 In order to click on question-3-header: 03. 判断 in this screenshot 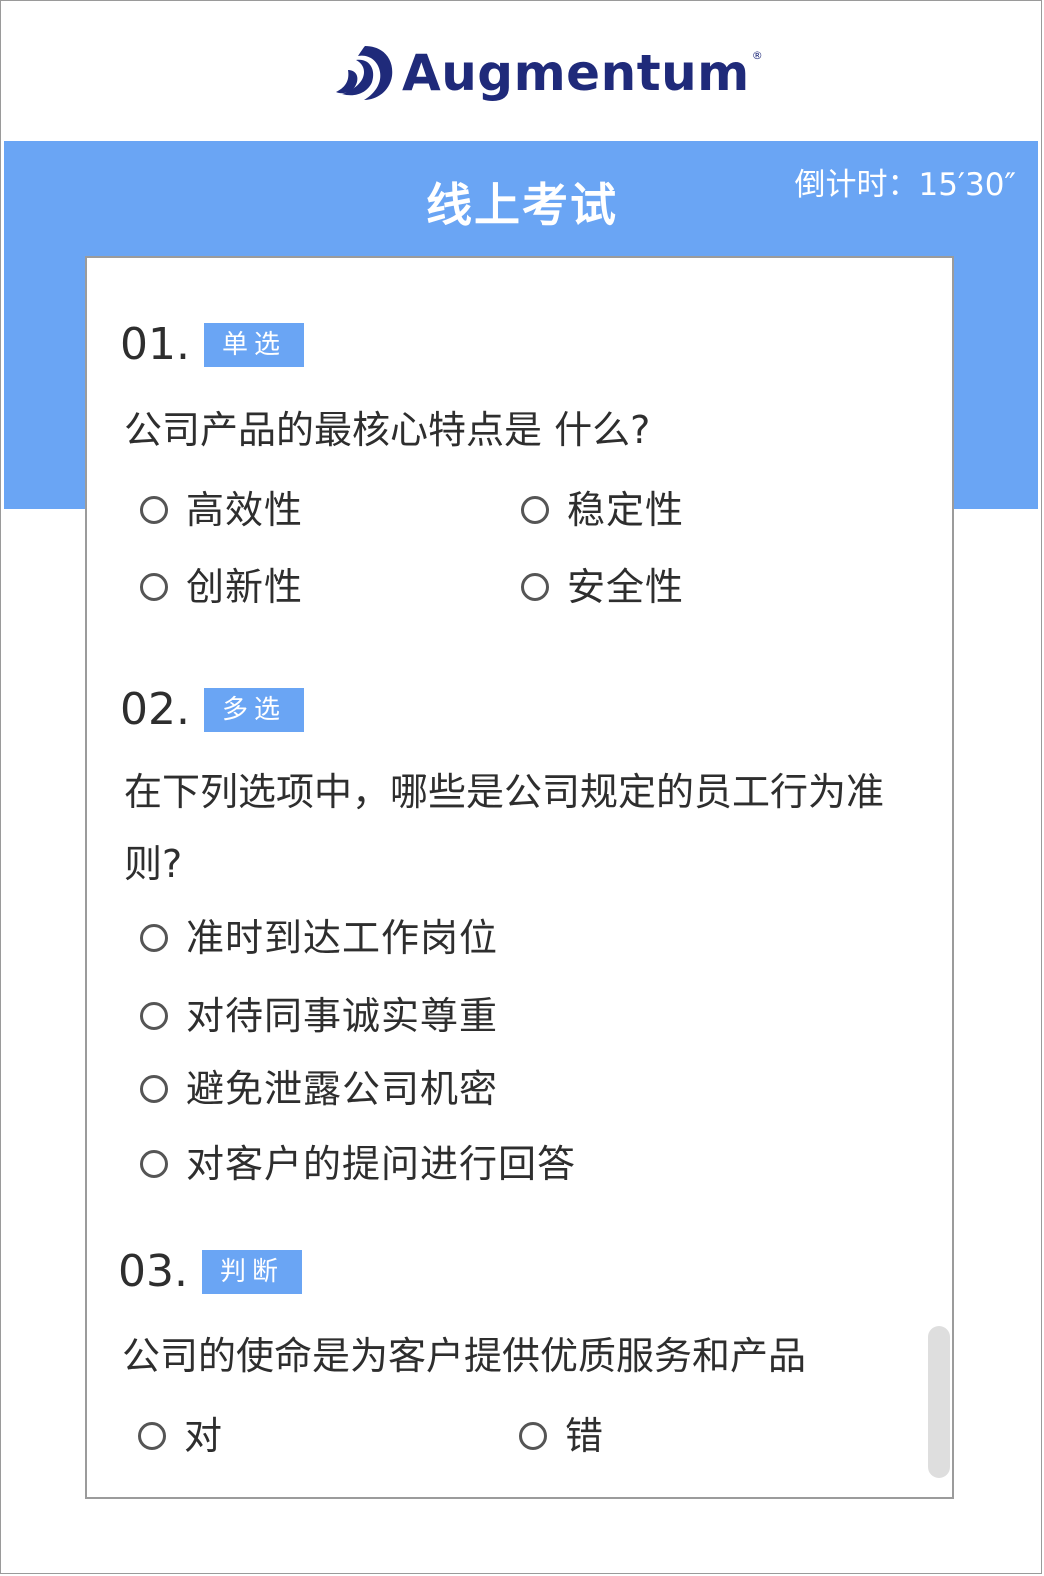, I will do `click(210, 1272)`.